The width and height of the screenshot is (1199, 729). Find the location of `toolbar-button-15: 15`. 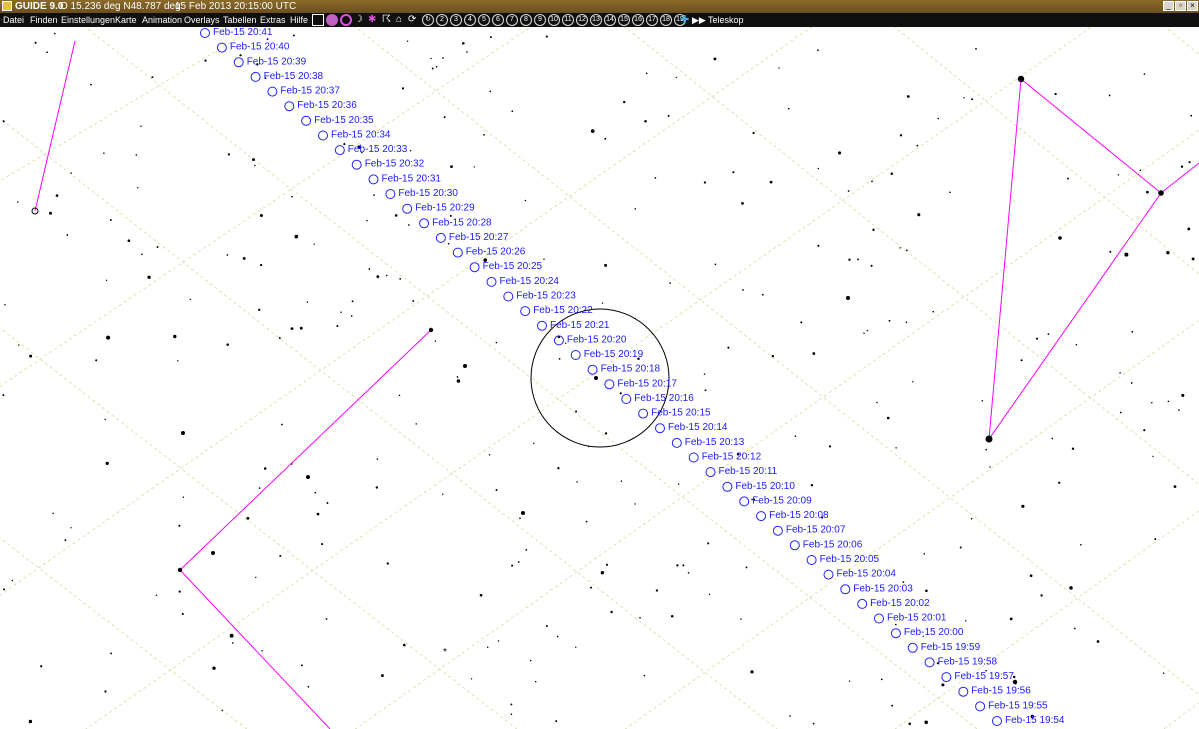

toolbar-button-15: 15 is located at coordinates (624, 20).